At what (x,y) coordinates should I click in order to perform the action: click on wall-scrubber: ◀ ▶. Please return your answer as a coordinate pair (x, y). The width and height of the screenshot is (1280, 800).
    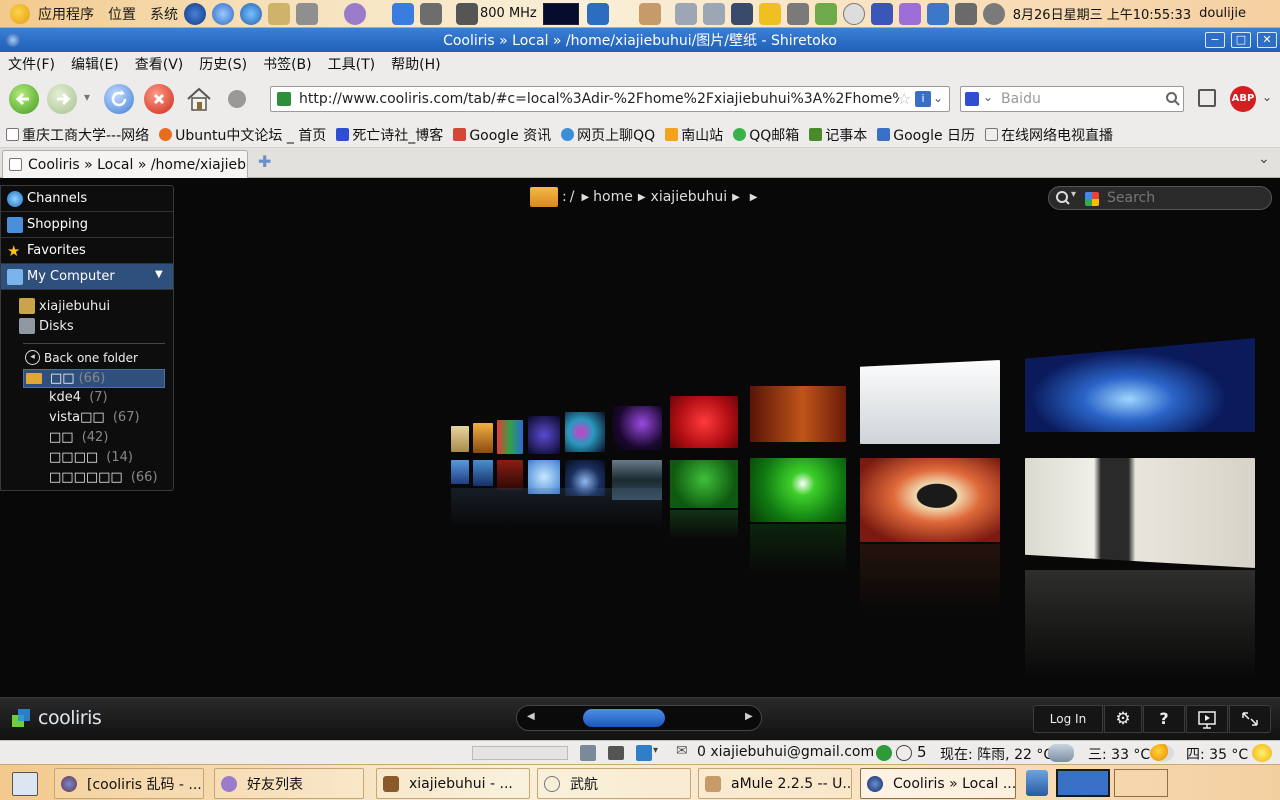
    Looking at the image, I should click on (639, 718).